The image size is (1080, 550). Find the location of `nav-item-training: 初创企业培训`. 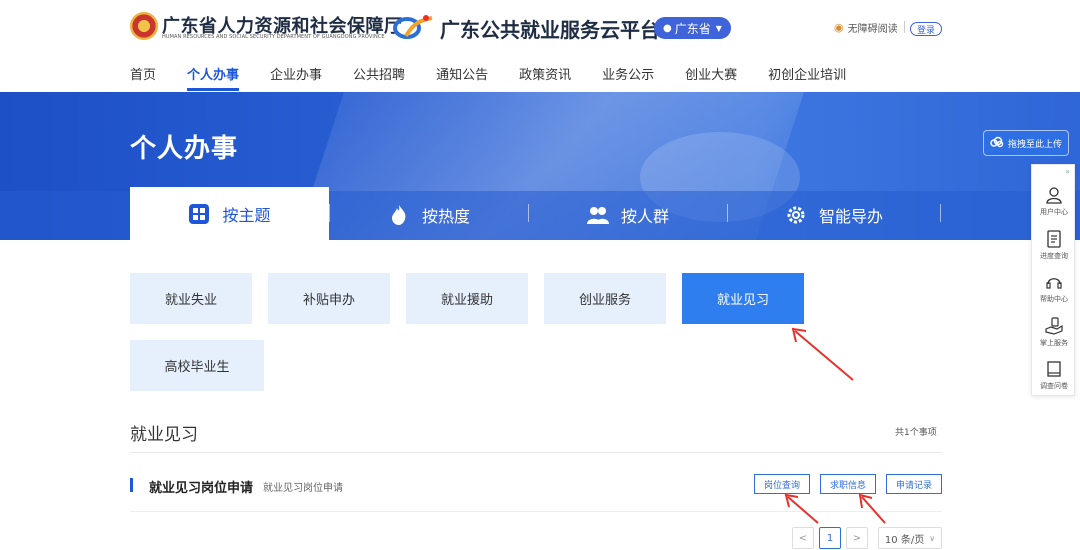

nav-item-training: 初创企业培训 is located at coordinates (807, 77).